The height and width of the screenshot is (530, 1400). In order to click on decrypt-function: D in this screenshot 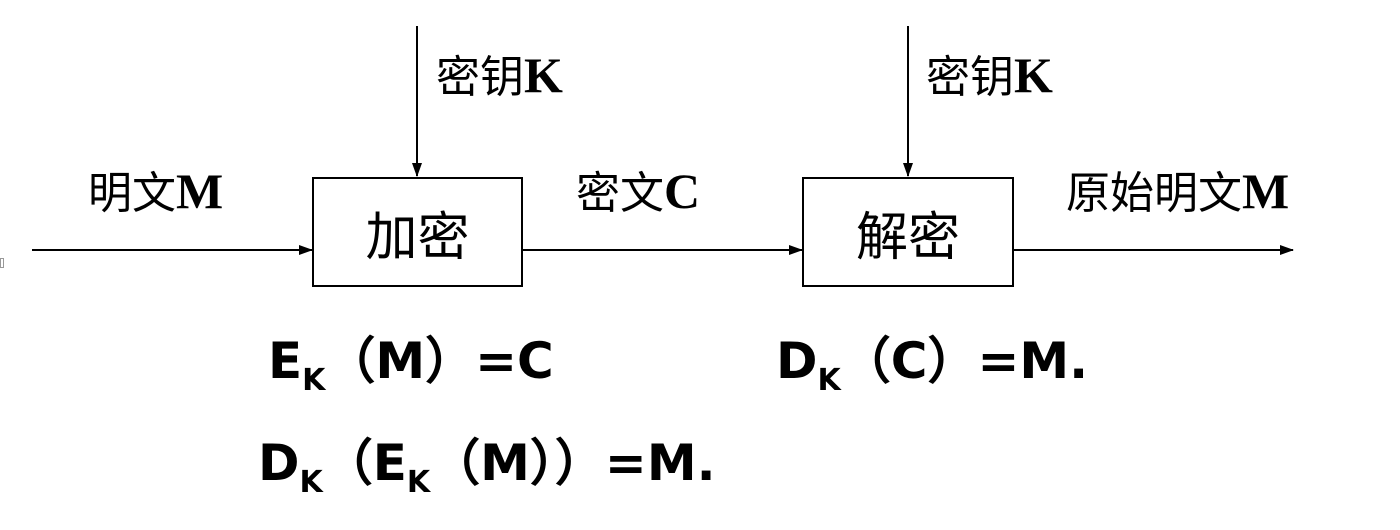, I will do `click(797, 361)`.